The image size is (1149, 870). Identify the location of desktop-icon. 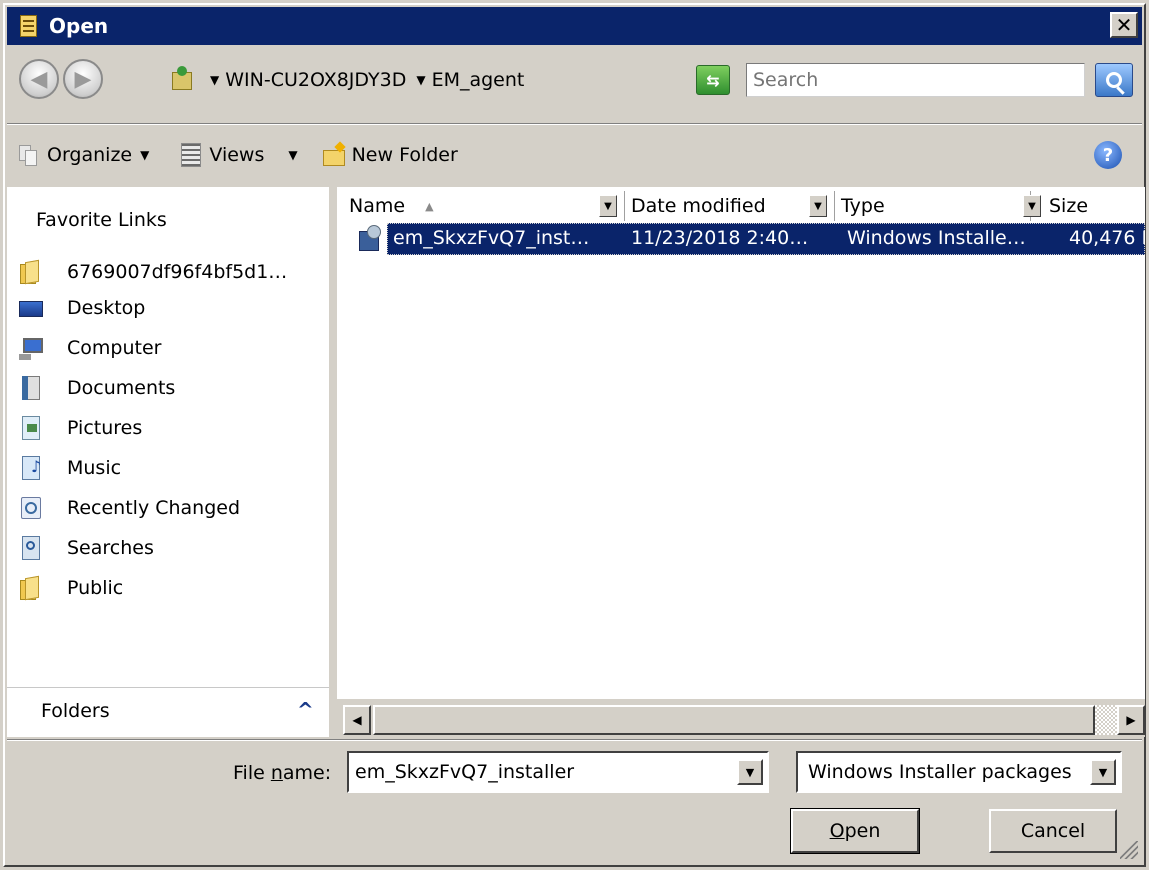
(31, 308).